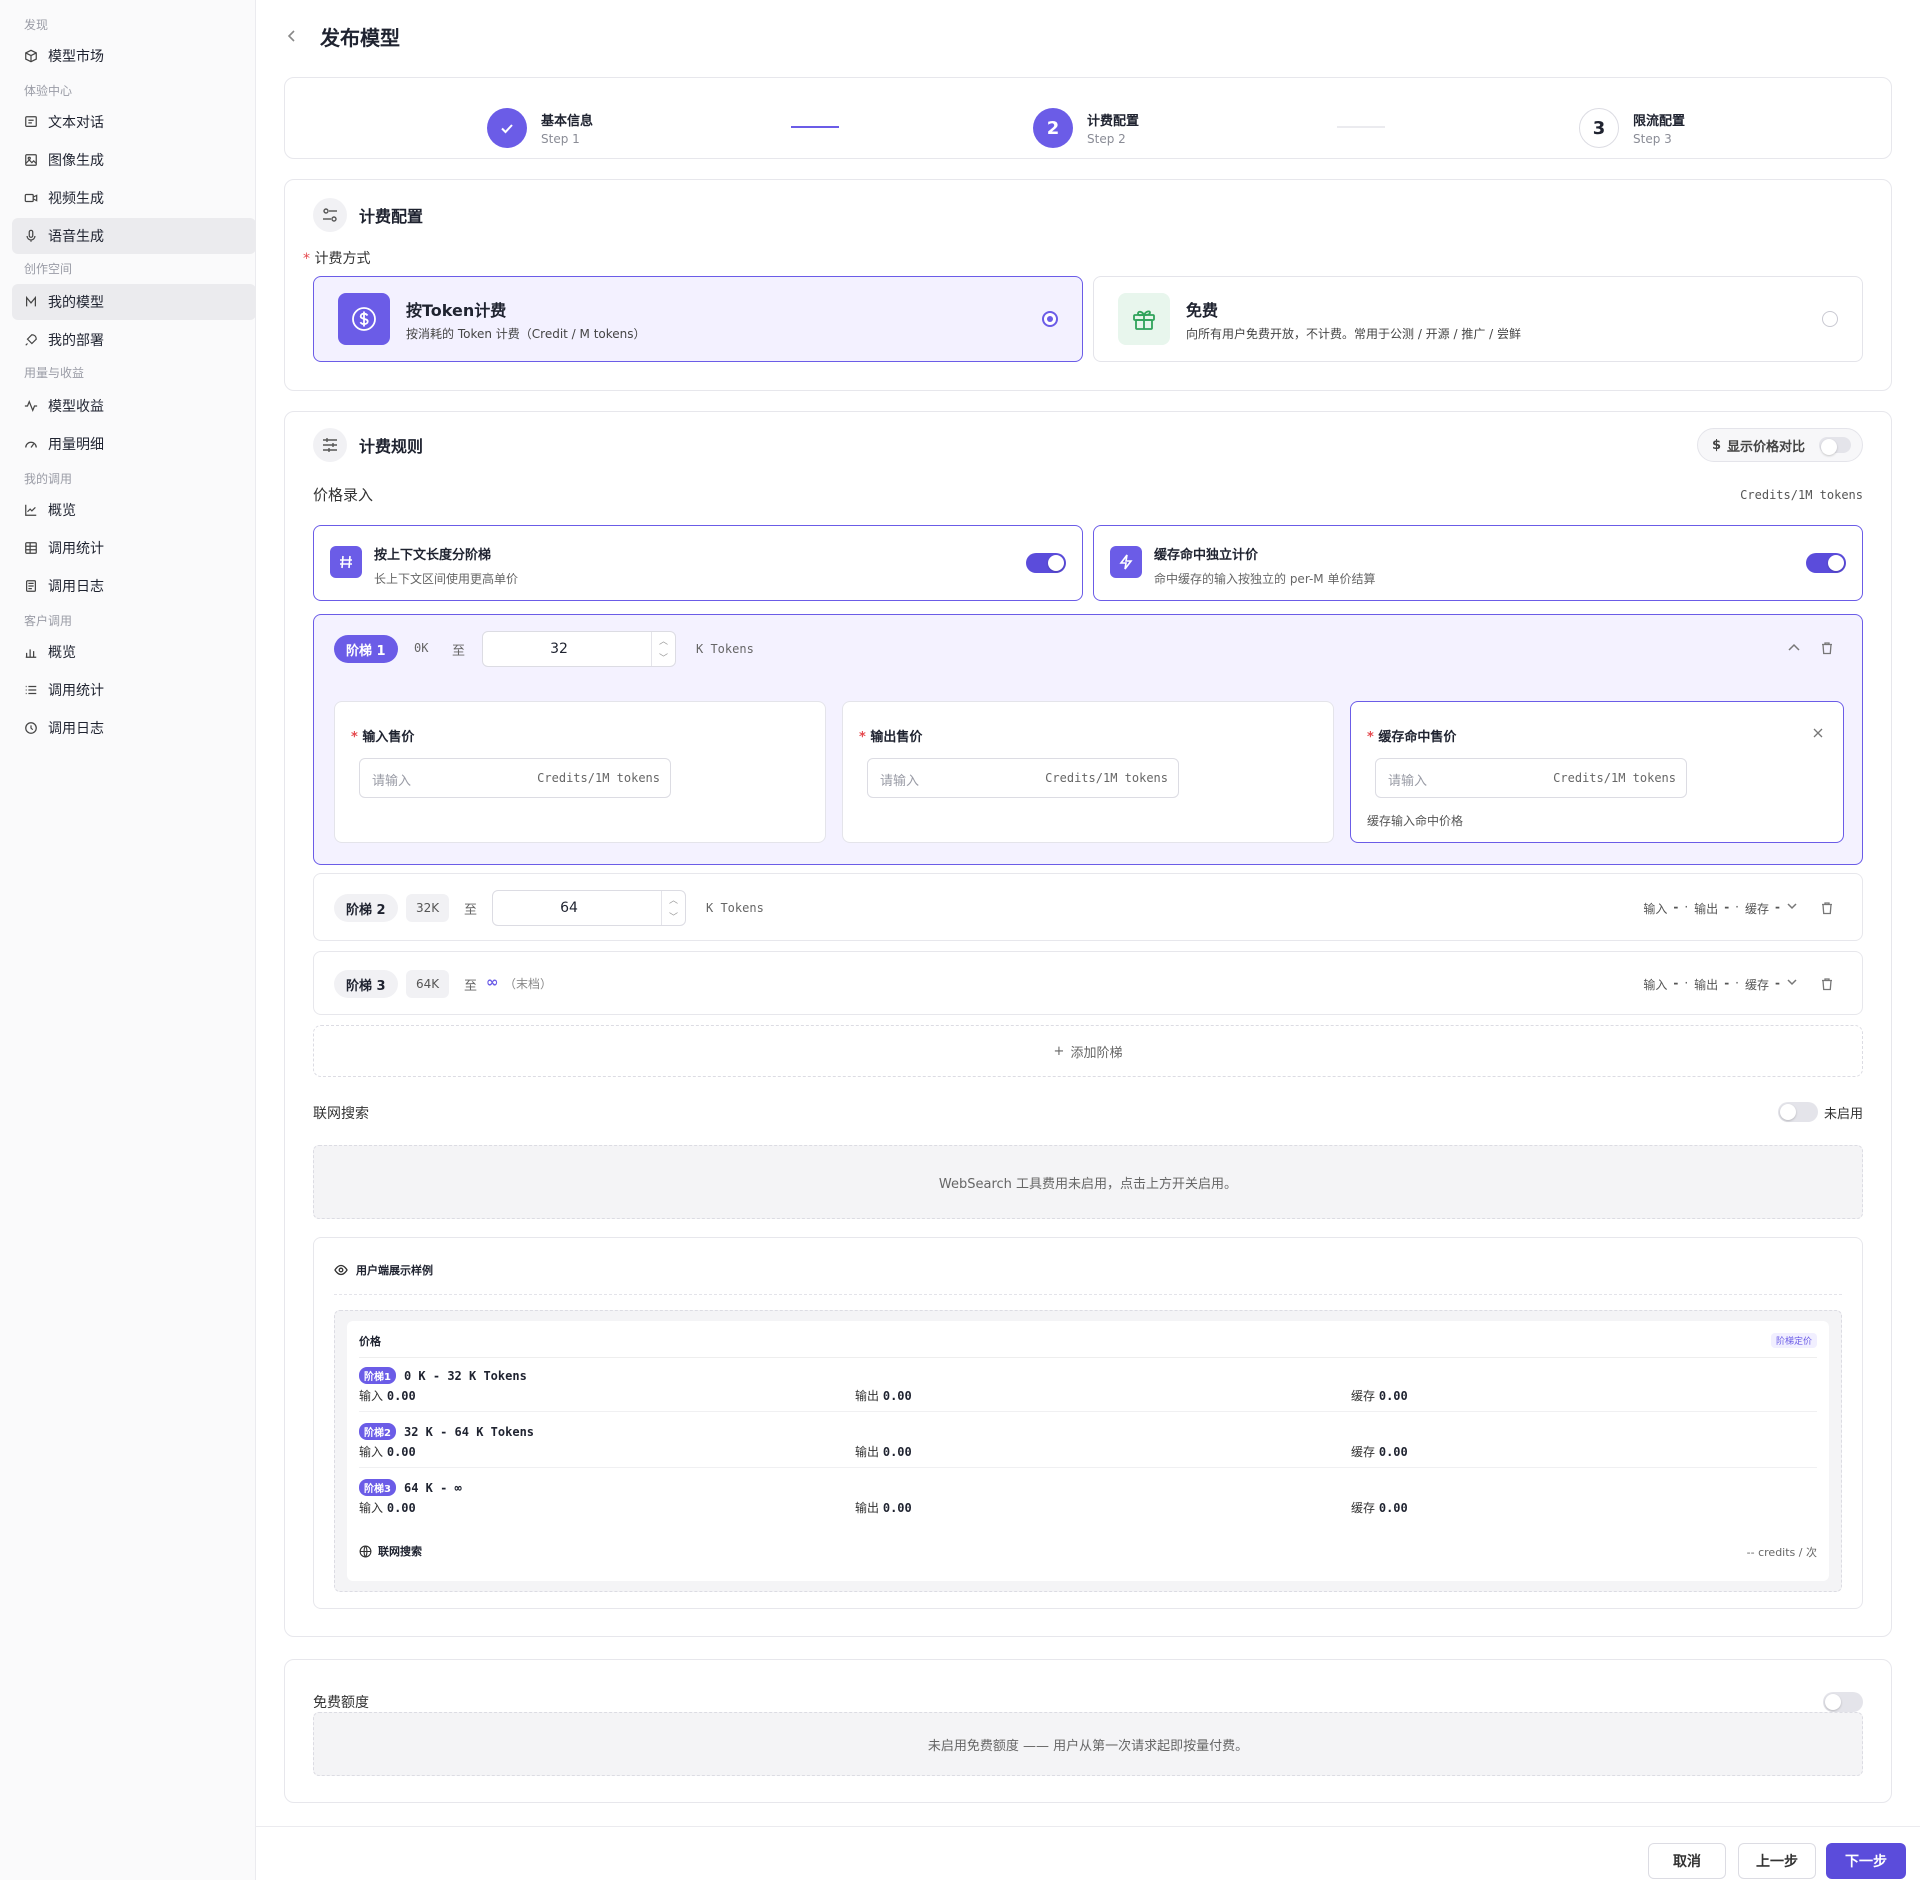  I want to click on tier-3-summary: 输入 - · 输出 - · 缓存 -, so click(1720, 984).